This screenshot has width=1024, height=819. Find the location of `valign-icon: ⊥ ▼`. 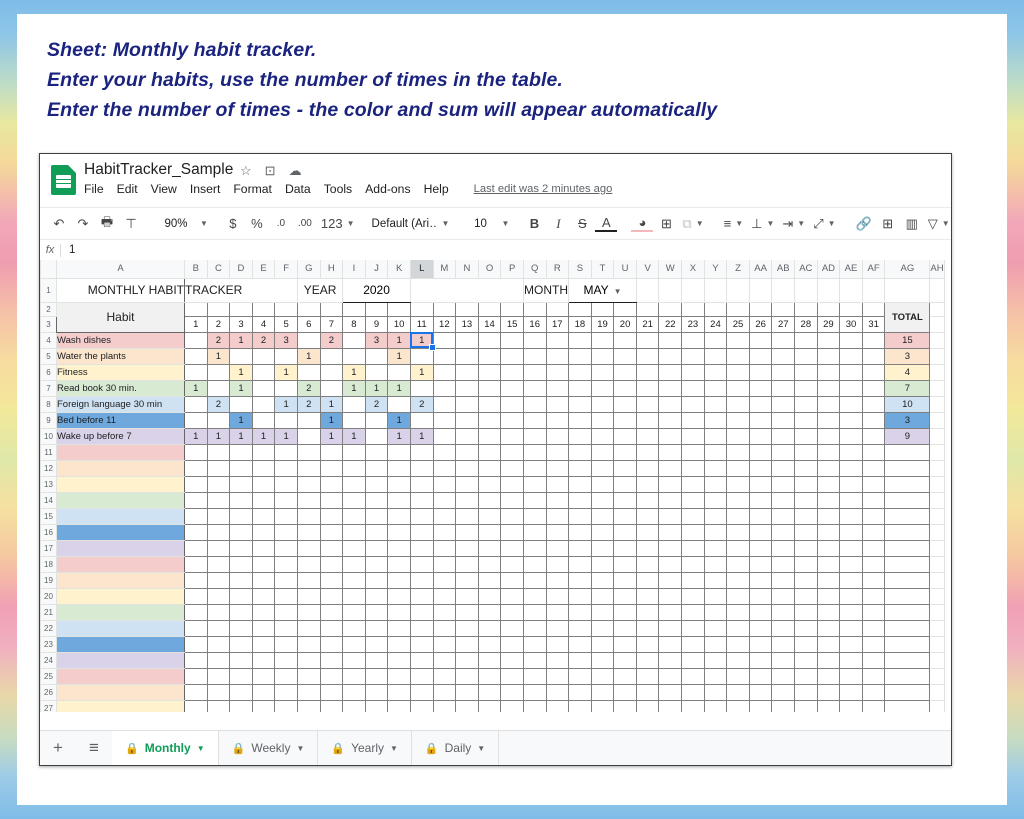

valign-icon: ⊥ ▼ is located at coordinates (762, 224).